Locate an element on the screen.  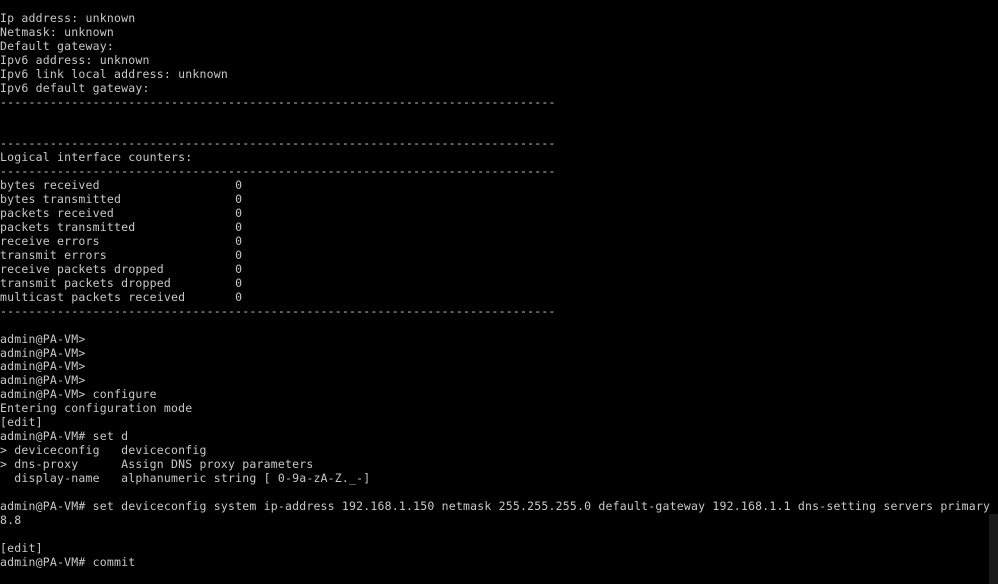
terminal-line-default-gateway: Default gateway: is located at coordinates (57, 45).